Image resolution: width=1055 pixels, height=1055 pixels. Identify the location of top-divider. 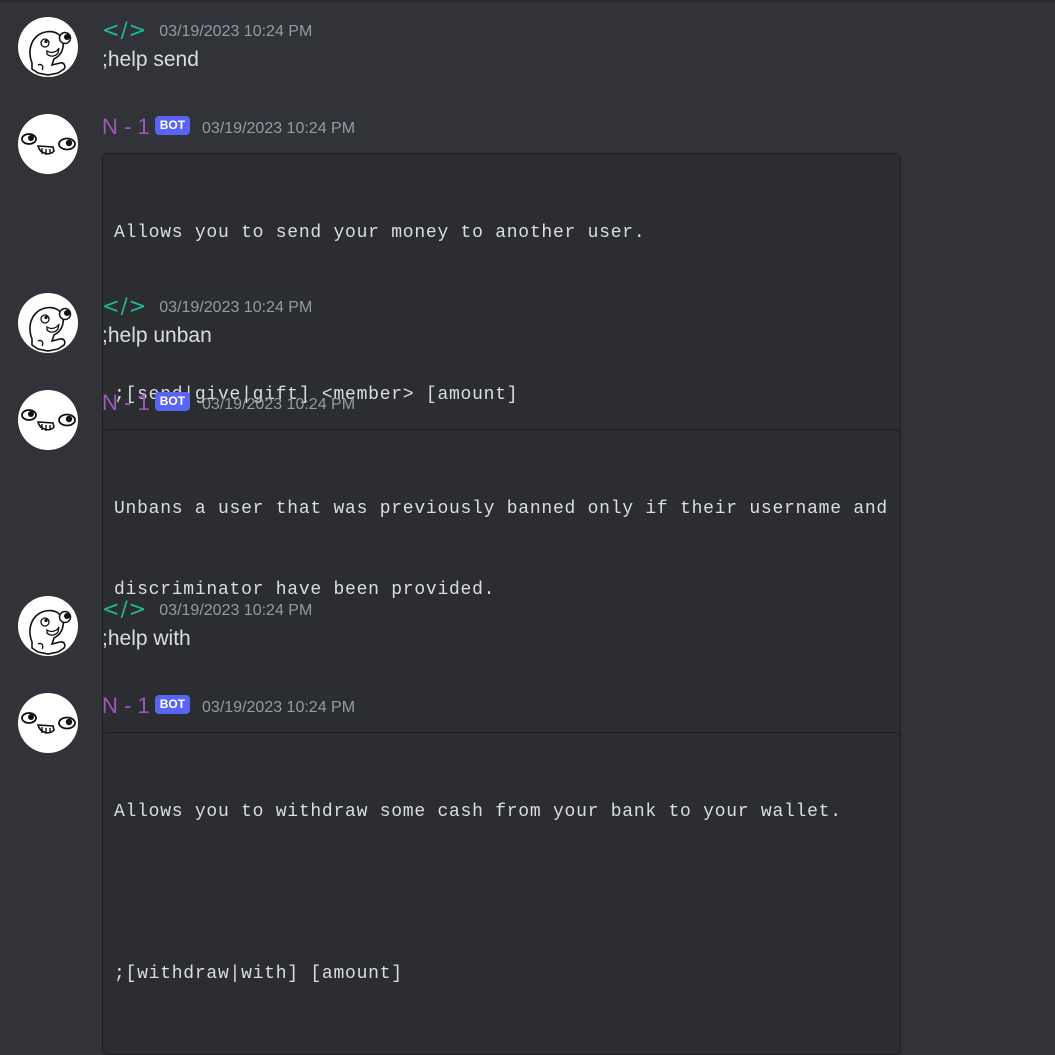
(527, 1).